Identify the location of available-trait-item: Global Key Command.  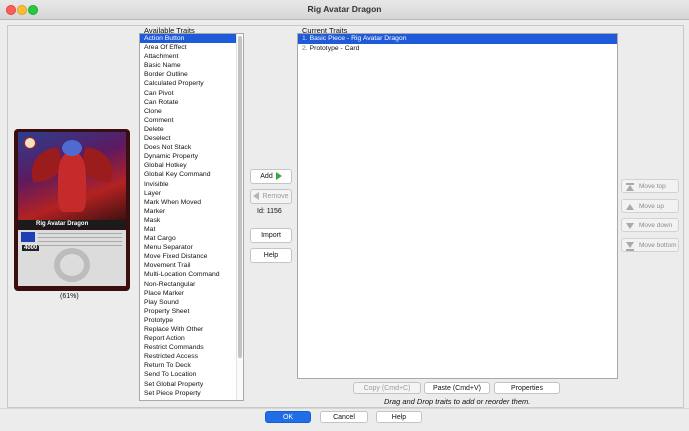
(188, 174).